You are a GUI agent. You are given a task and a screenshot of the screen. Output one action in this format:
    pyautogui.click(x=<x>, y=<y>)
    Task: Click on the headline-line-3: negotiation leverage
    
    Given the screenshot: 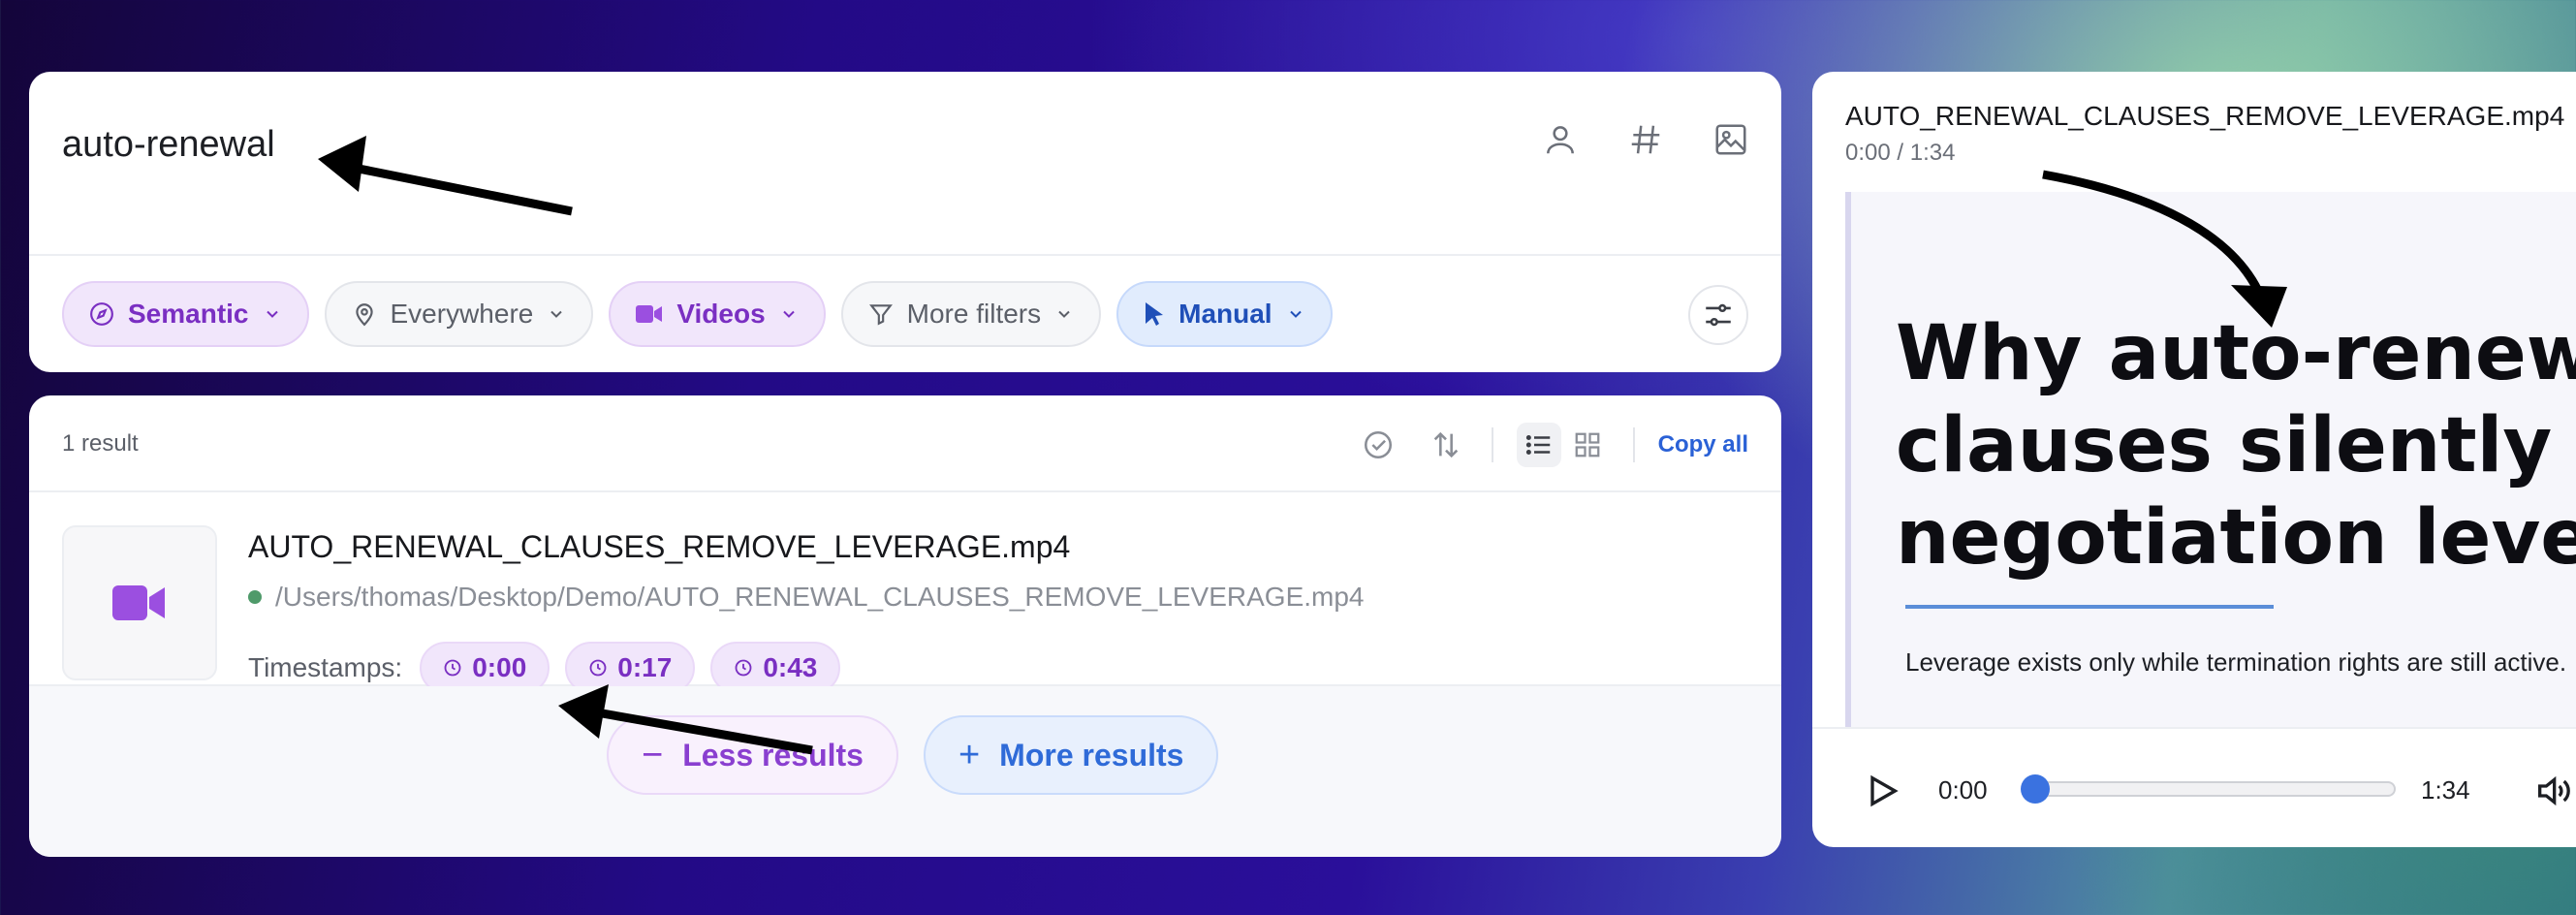 What is the action you would take?
    pyautogui.click(x=2236, y=538)
    